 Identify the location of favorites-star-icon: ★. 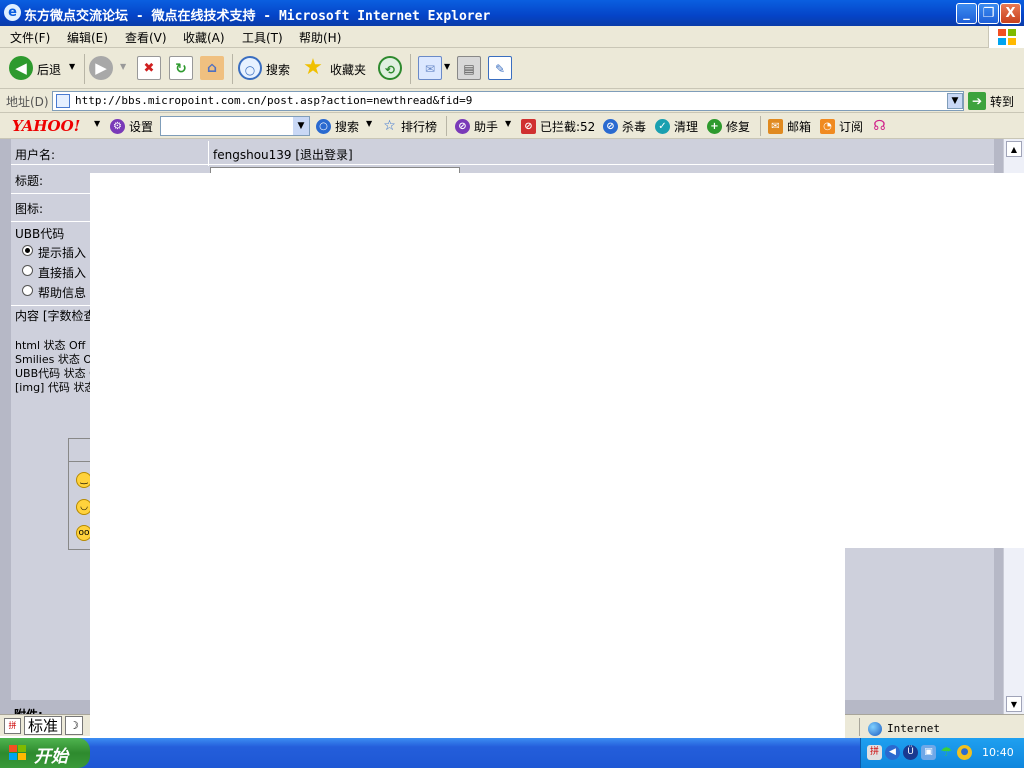
(313, 68).